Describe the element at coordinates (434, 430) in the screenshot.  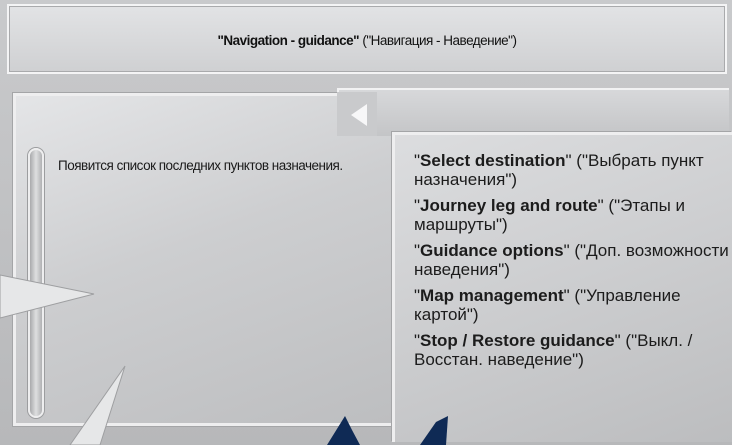
I see `up-arrow-right-icon` at that location.